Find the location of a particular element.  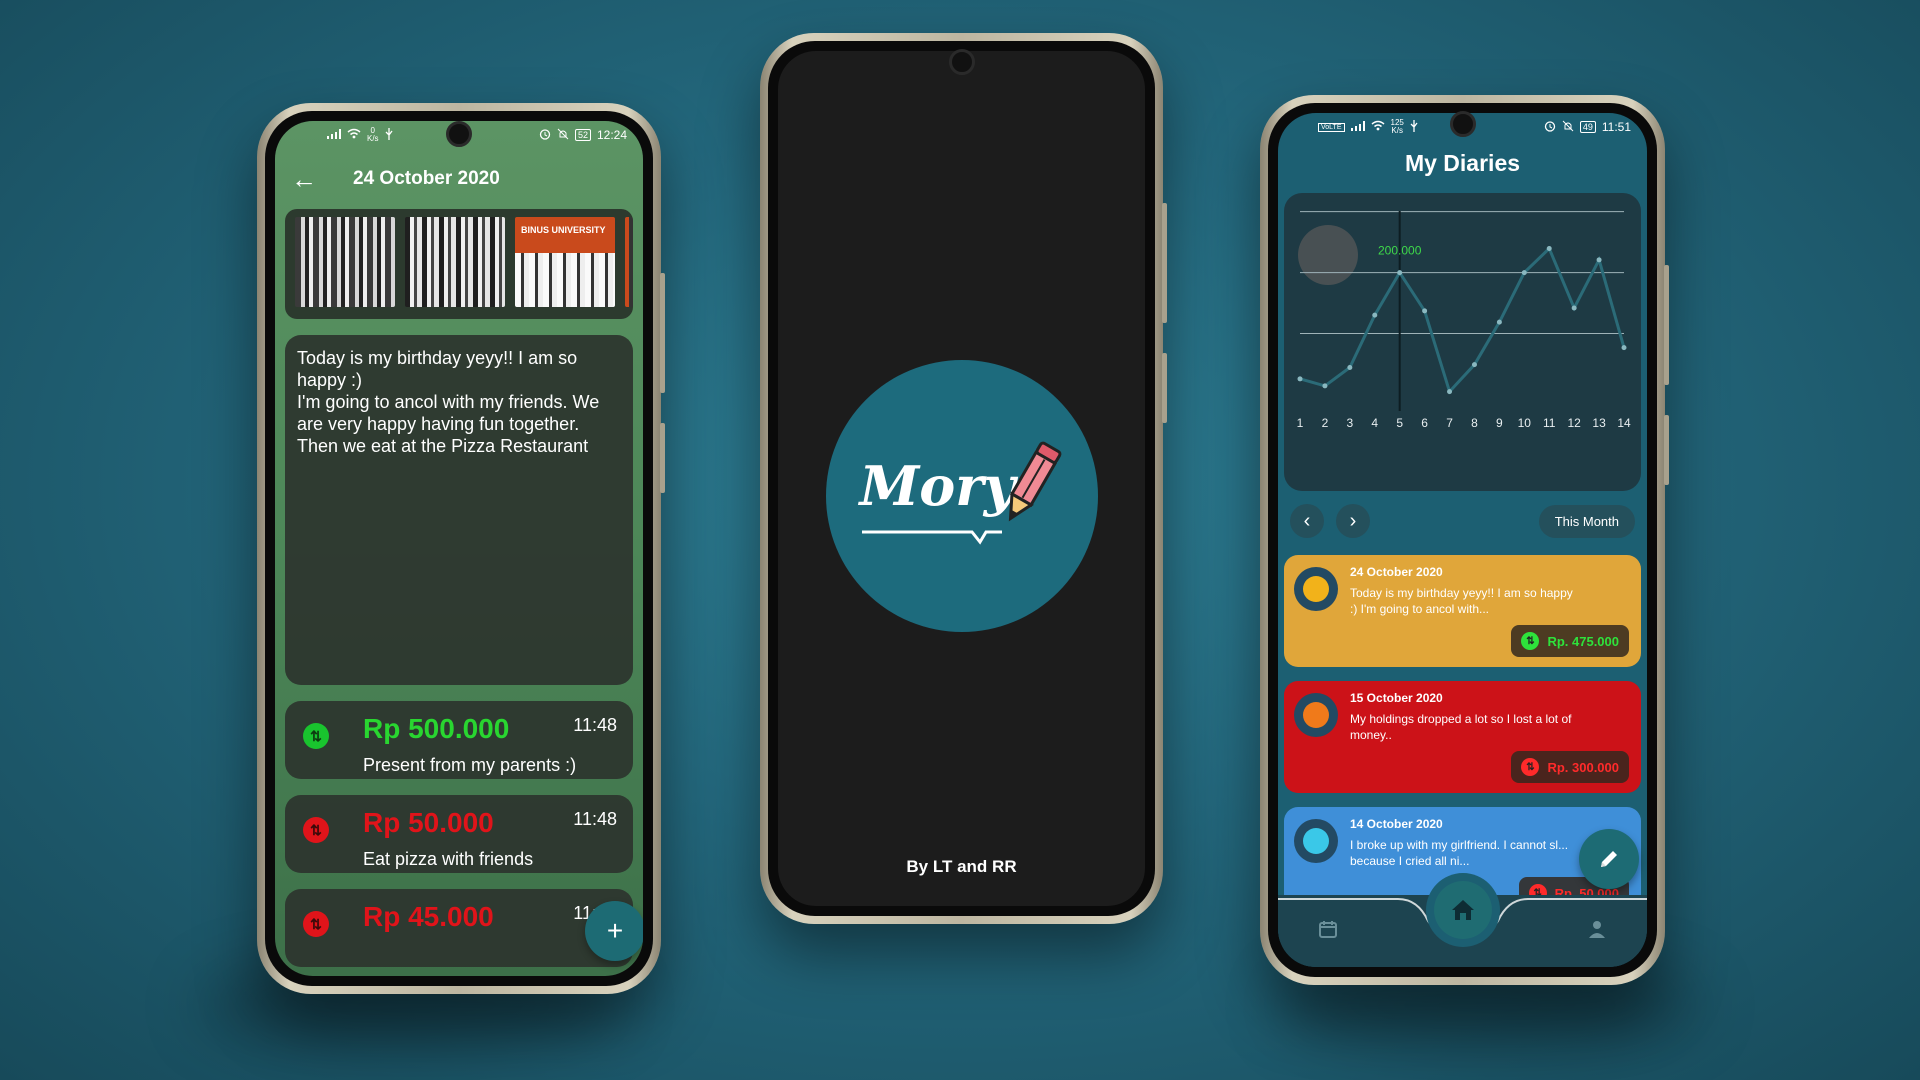

mute-bell-icon is located at coordinates (563, 135).